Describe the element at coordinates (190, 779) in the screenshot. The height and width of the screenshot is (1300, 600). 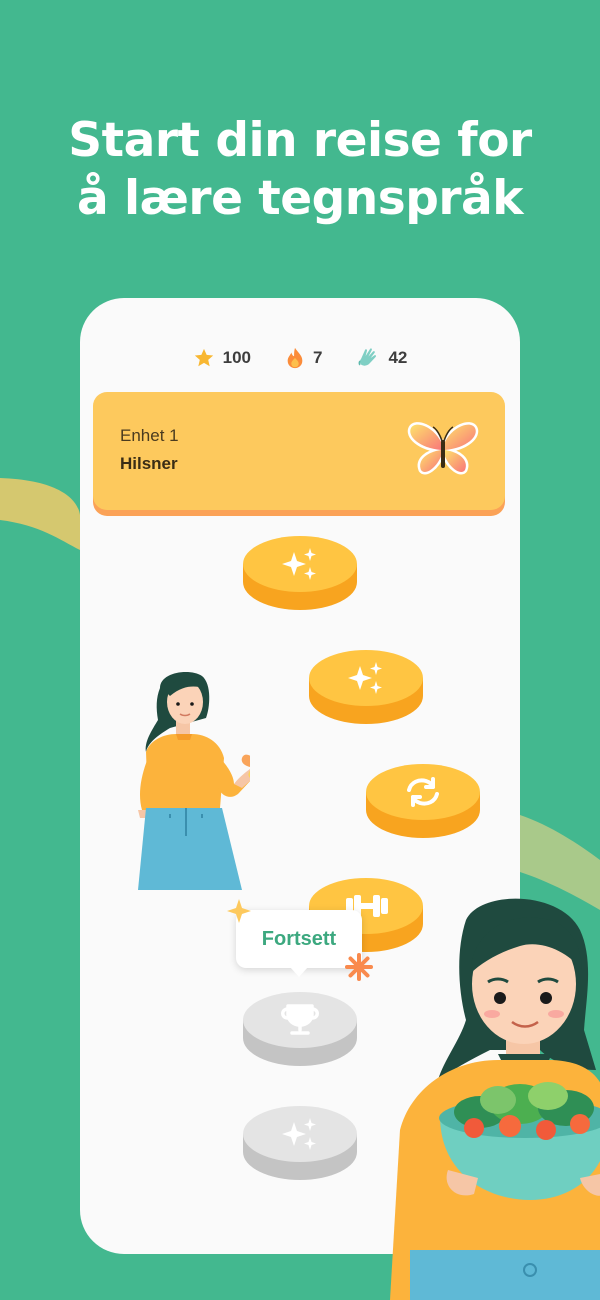
I see `girl-with-butterfly-illustration` at that location.